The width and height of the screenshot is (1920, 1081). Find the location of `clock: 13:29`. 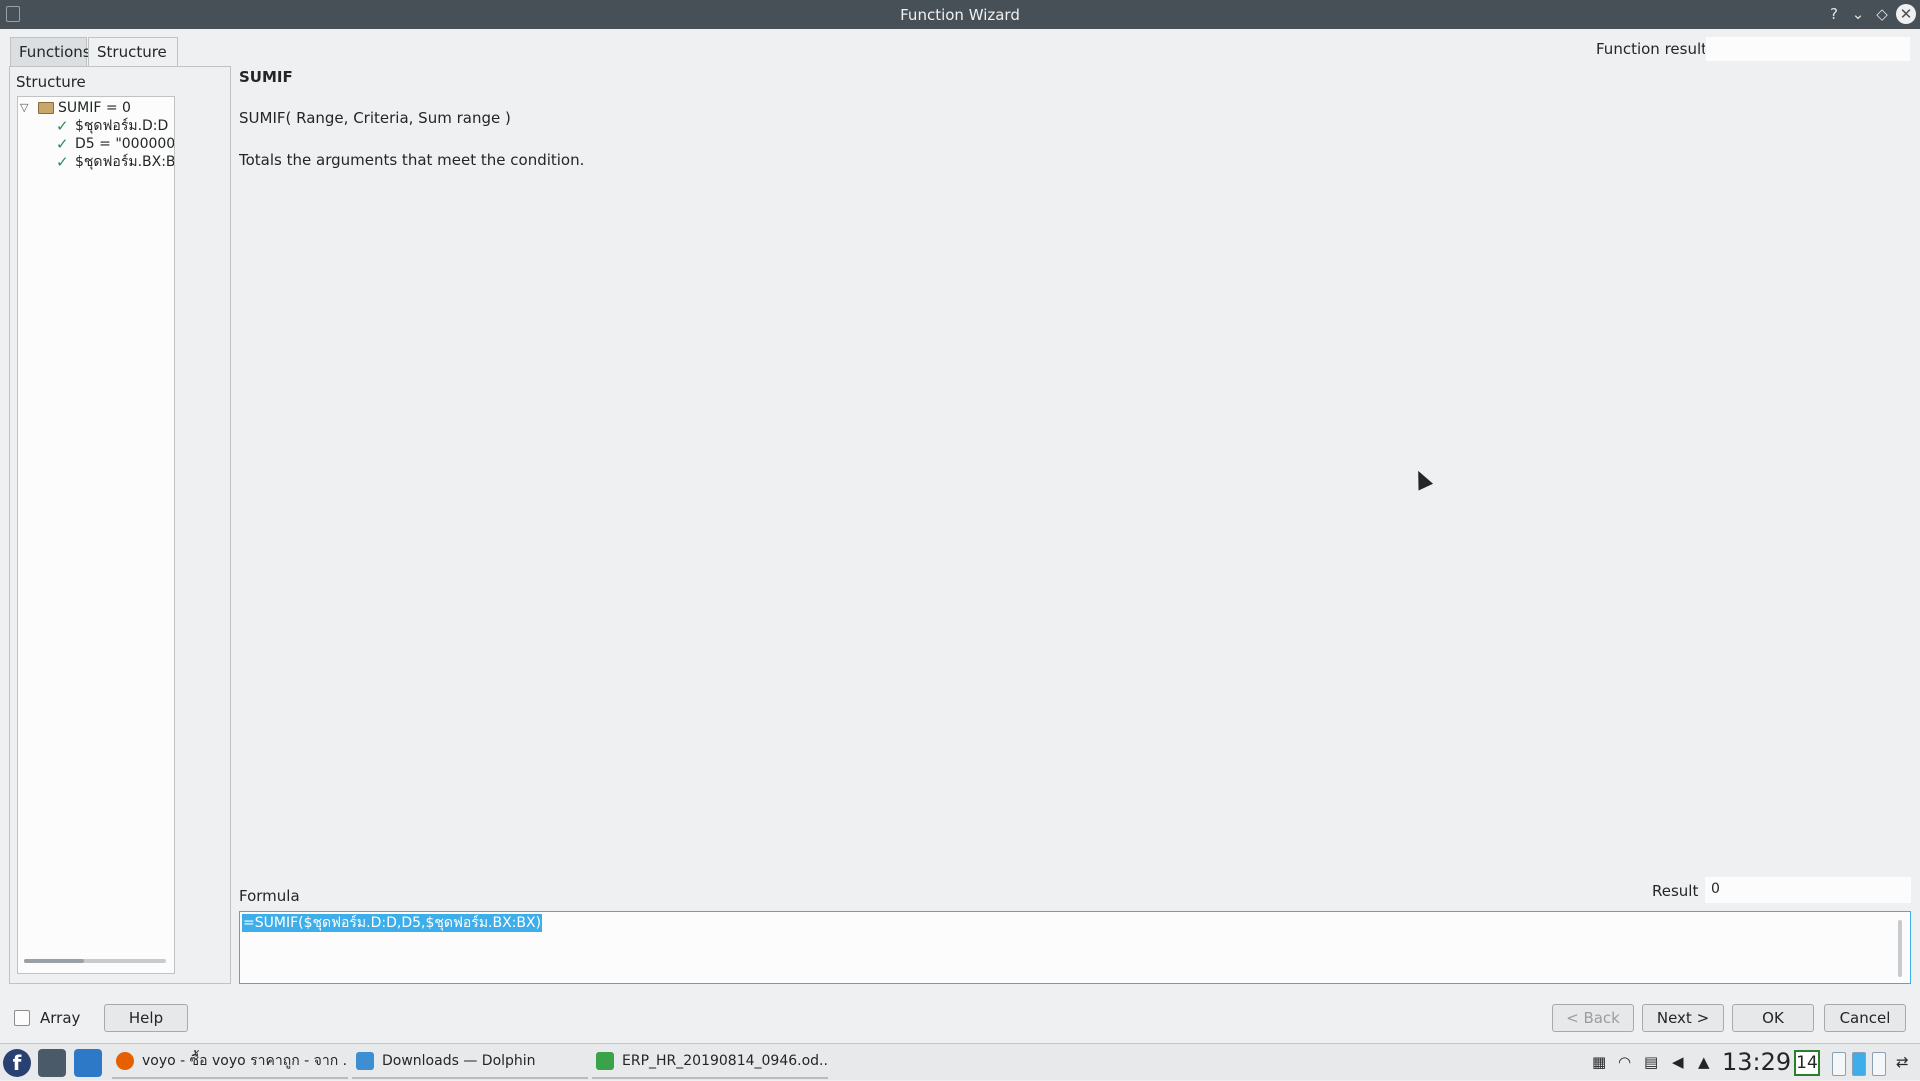

clock: 13:29 is located at coordinates (1756, 1062).